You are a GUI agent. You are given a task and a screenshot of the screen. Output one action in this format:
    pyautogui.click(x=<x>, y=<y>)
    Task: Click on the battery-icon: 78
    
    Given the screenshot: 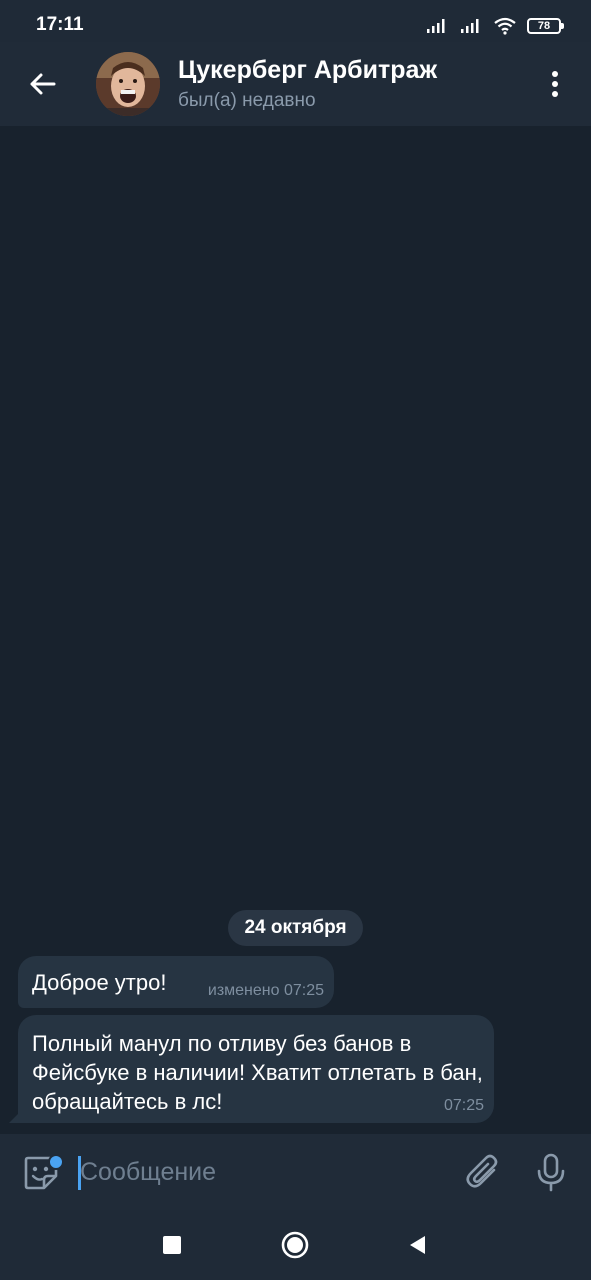 What is the action you would take?
    pyautogui.click(x=545, y=26)
    